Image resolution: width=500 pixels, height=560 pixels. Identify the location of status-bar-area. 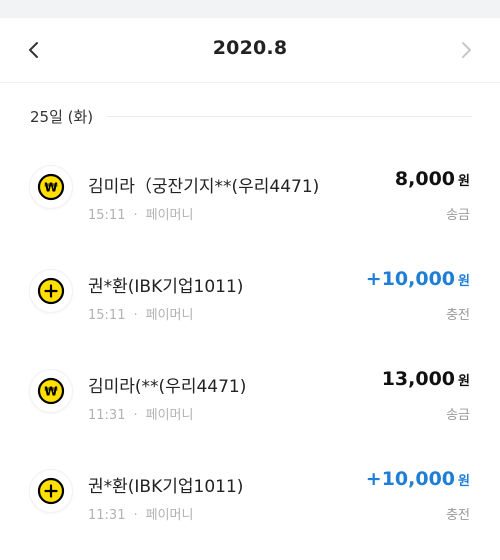
(250, 9).